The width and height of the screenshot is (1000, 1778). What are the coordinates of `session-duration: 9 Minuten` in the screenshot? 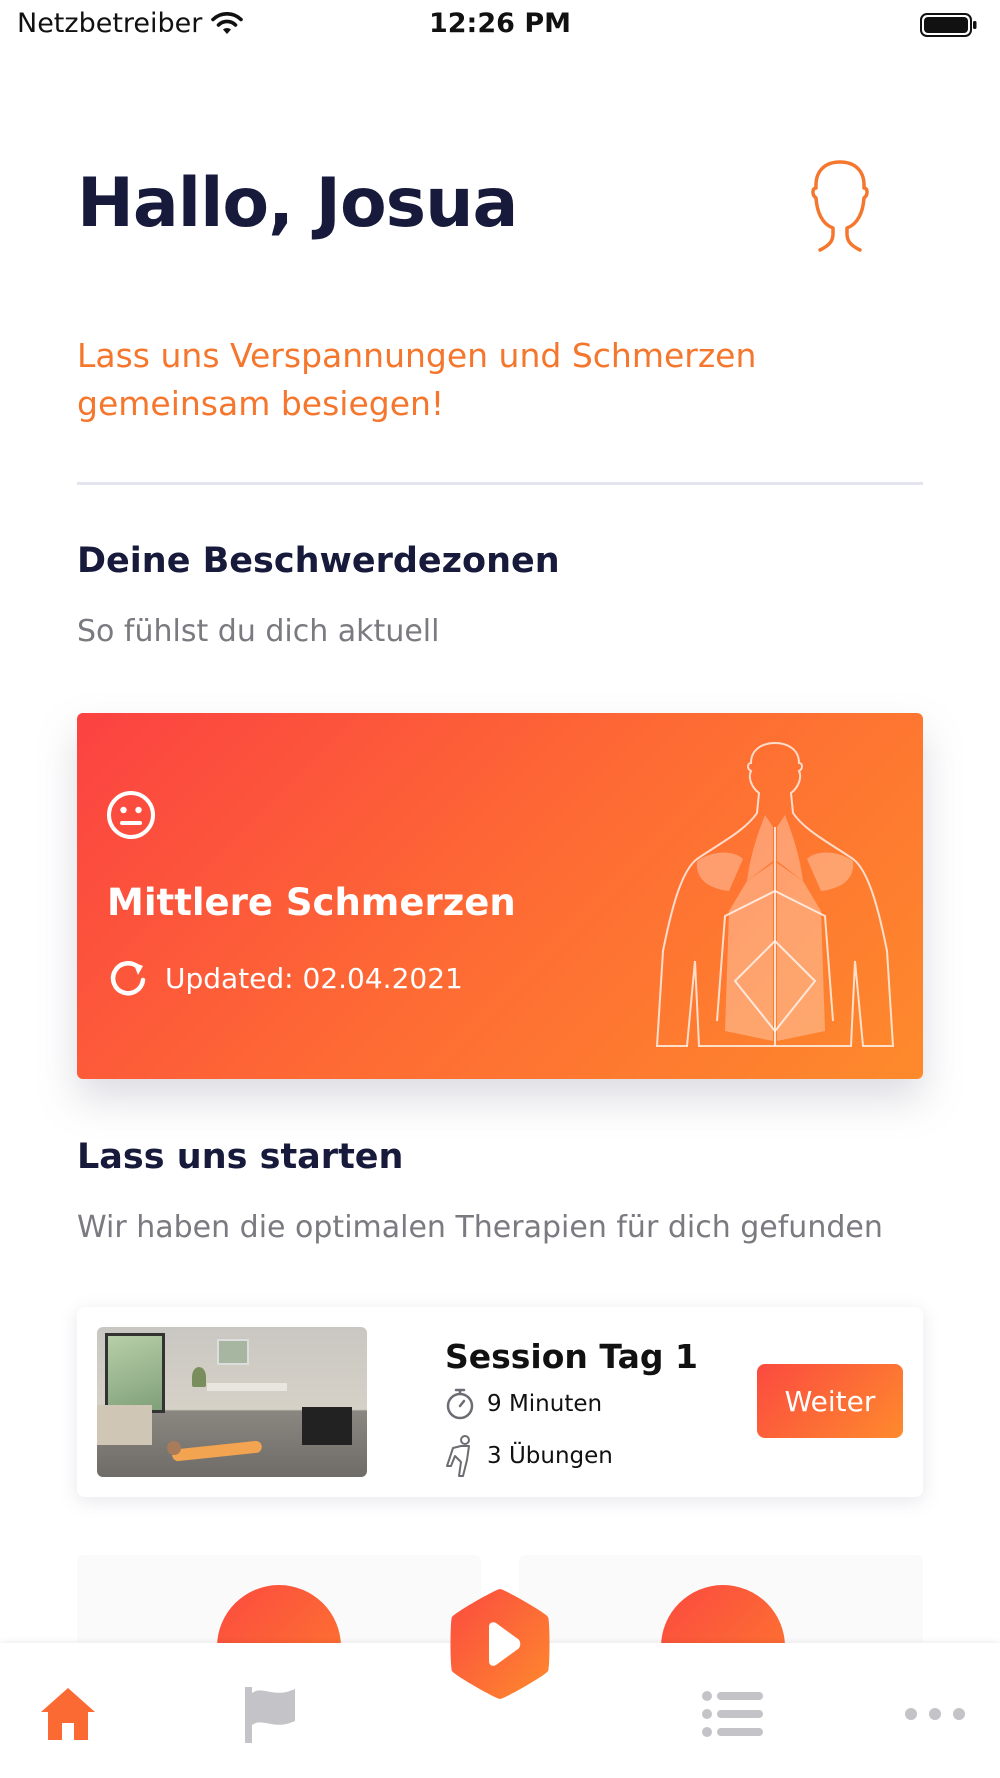 It's located at (545, 1404).